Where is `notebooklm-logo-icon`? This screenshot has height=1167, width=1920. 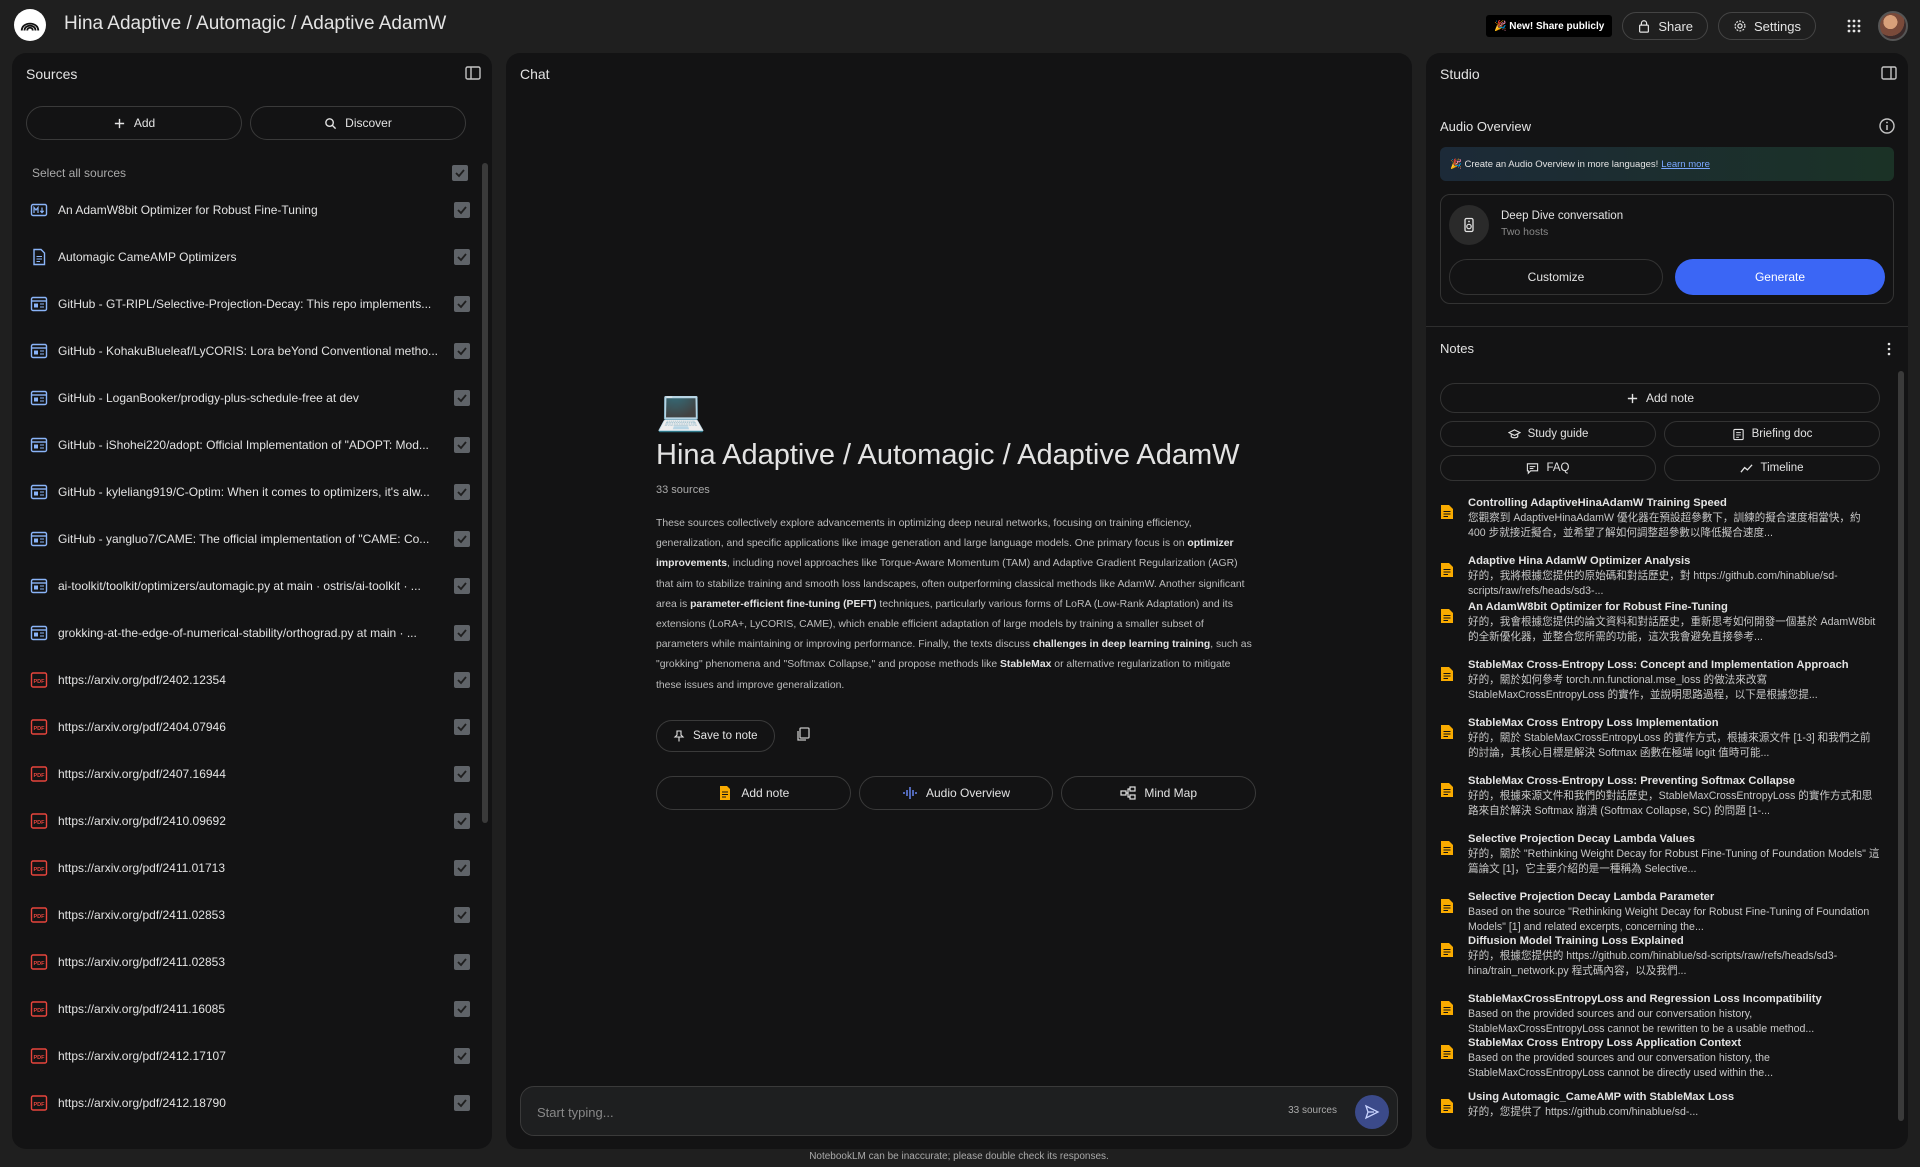
notebooklm-logo-icon is located at coordinates (30, 25).